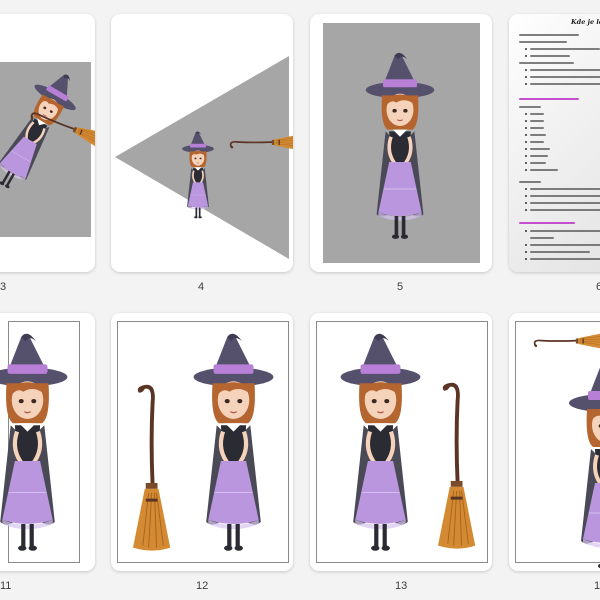 Image resolution: width=600 pixels, height=600 pixels. I want to click on page-thumbnail-6: Kde je léta, so click(554, 143).